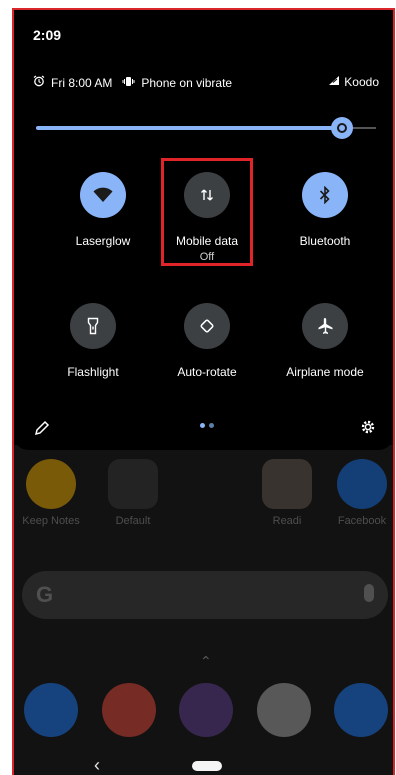 Image resolution: width=396 pixels, height=775 pixels. What do you see at coordinates (47, 35) in the screenshot?
I see `status-time: 2:09` at bounding box center [47, 35].